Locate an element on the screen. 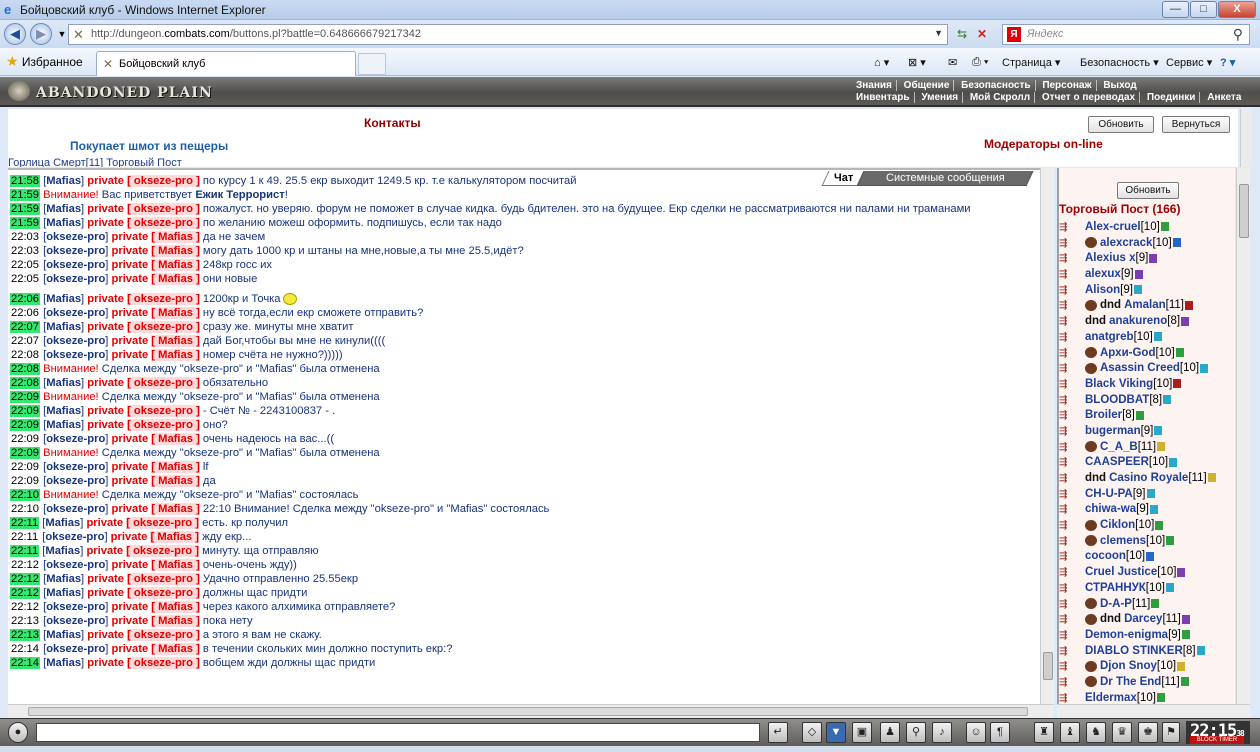  chat-hscrollbar is located at coordinates (531, 711).